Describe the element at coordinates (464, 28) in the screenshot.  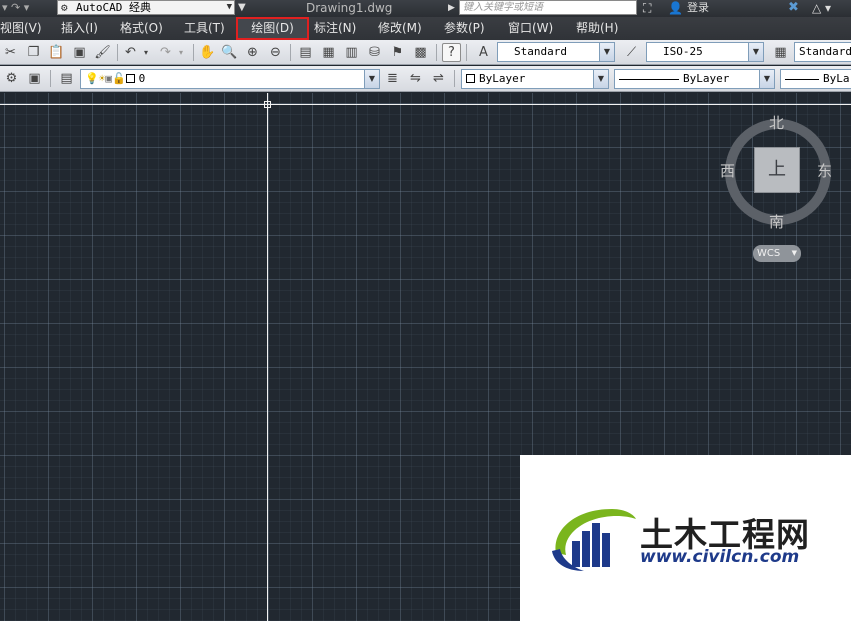
I see `menu-parametric: 参数(P)` at that location.